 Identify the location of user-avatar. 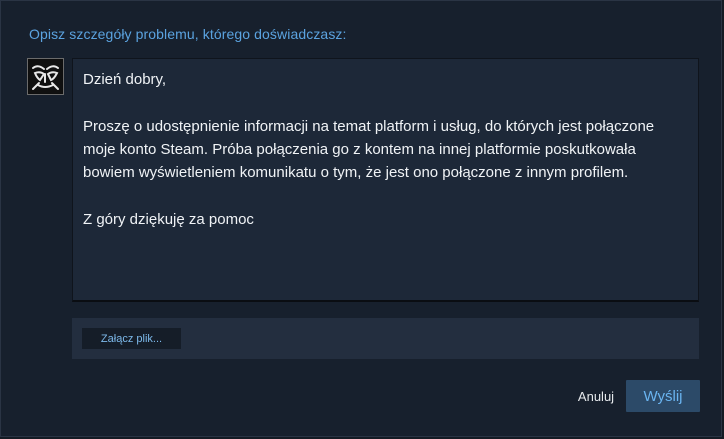
(45, 76).